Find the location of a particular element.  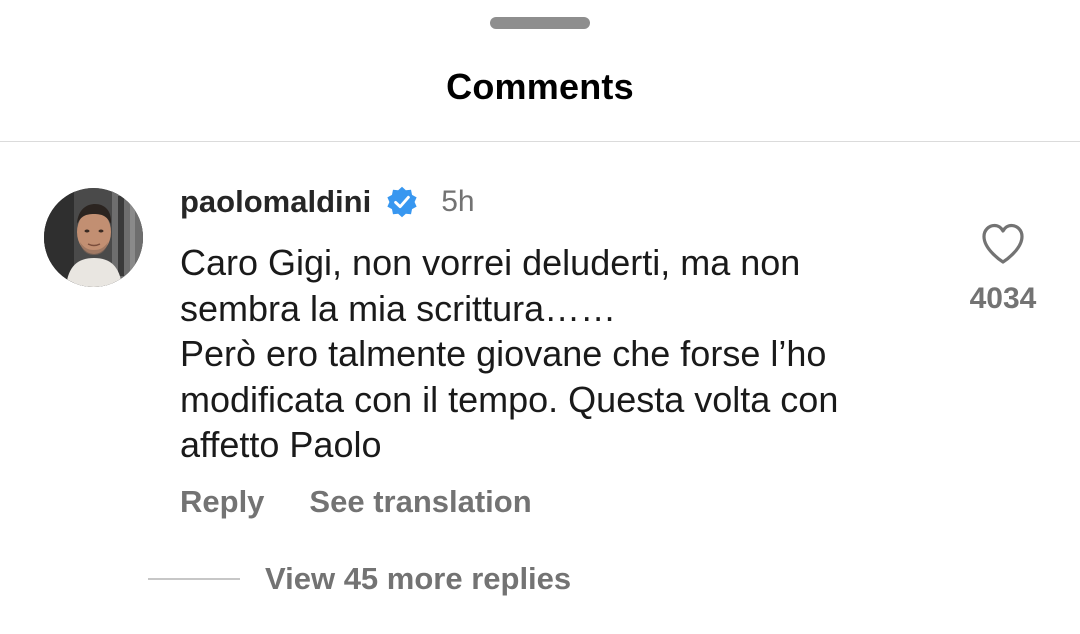

view-replies-button: View 45 more replies is located at coordinates (418, 579).